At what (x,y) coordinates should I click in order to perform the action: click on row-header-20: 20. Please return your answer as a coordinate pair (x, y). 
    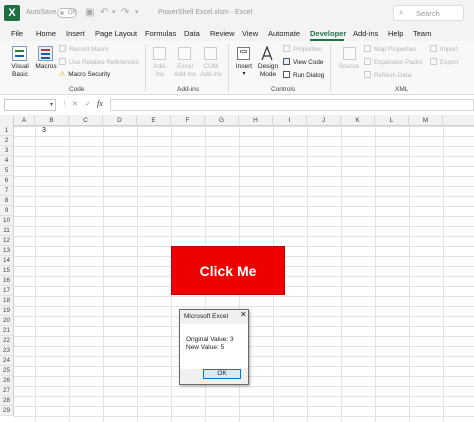
    Looking at the image, I should click on (7, 321).